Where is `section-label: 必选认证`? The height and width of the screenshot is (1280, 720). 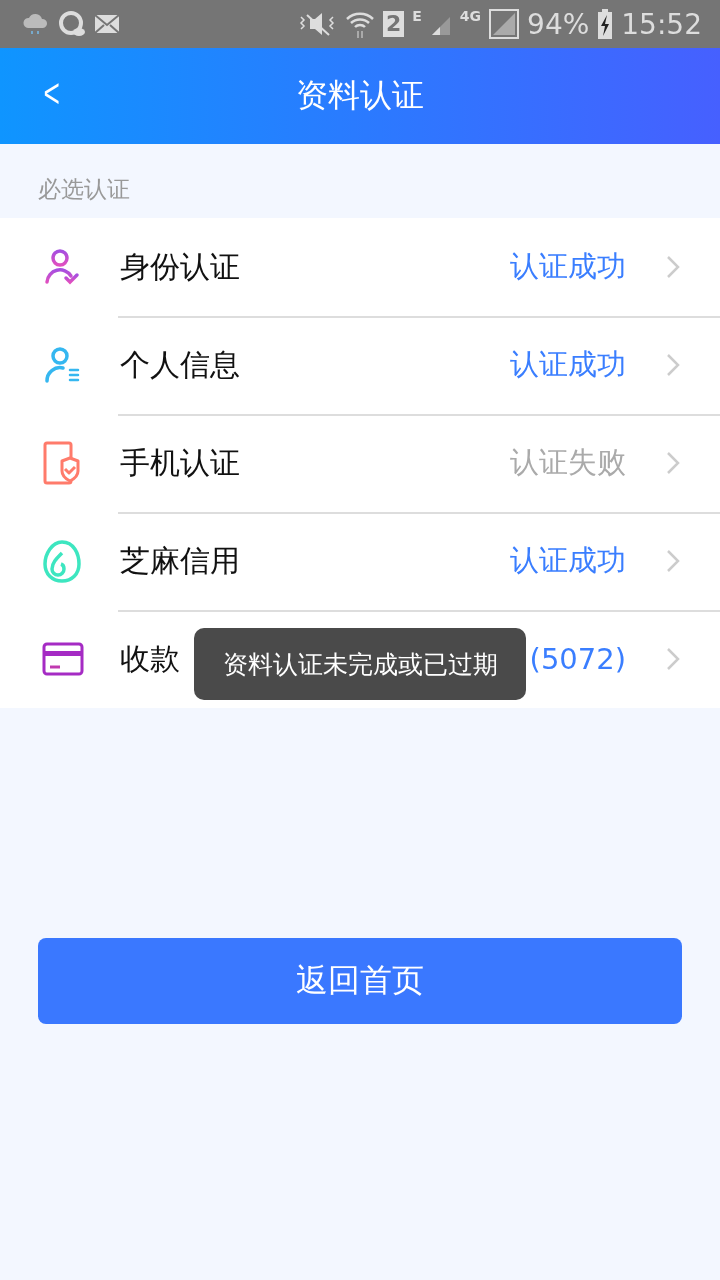 section-label: 必选认证 is located at coordinates (84, 189).